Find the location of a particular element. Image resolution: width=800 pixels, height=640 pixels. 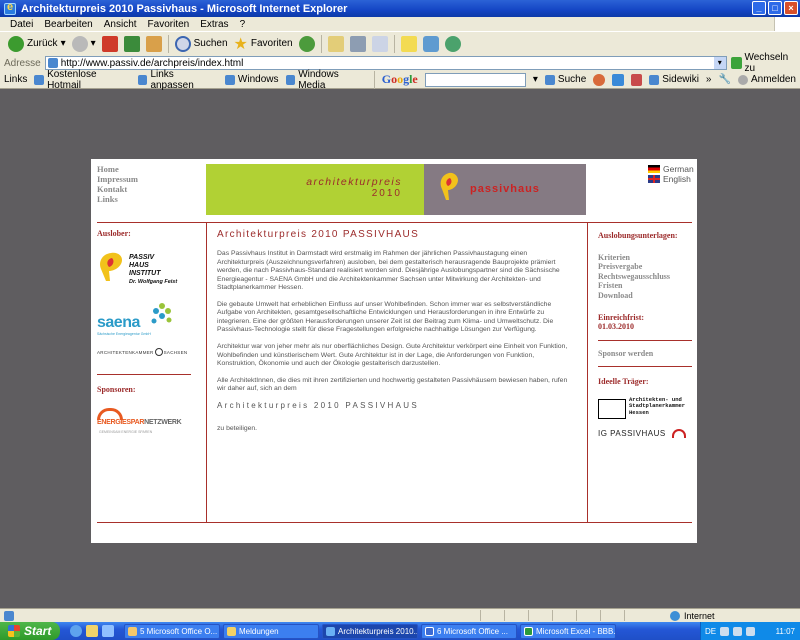

outlook-quicklaunch-icon is located at coordinates (92, 631).